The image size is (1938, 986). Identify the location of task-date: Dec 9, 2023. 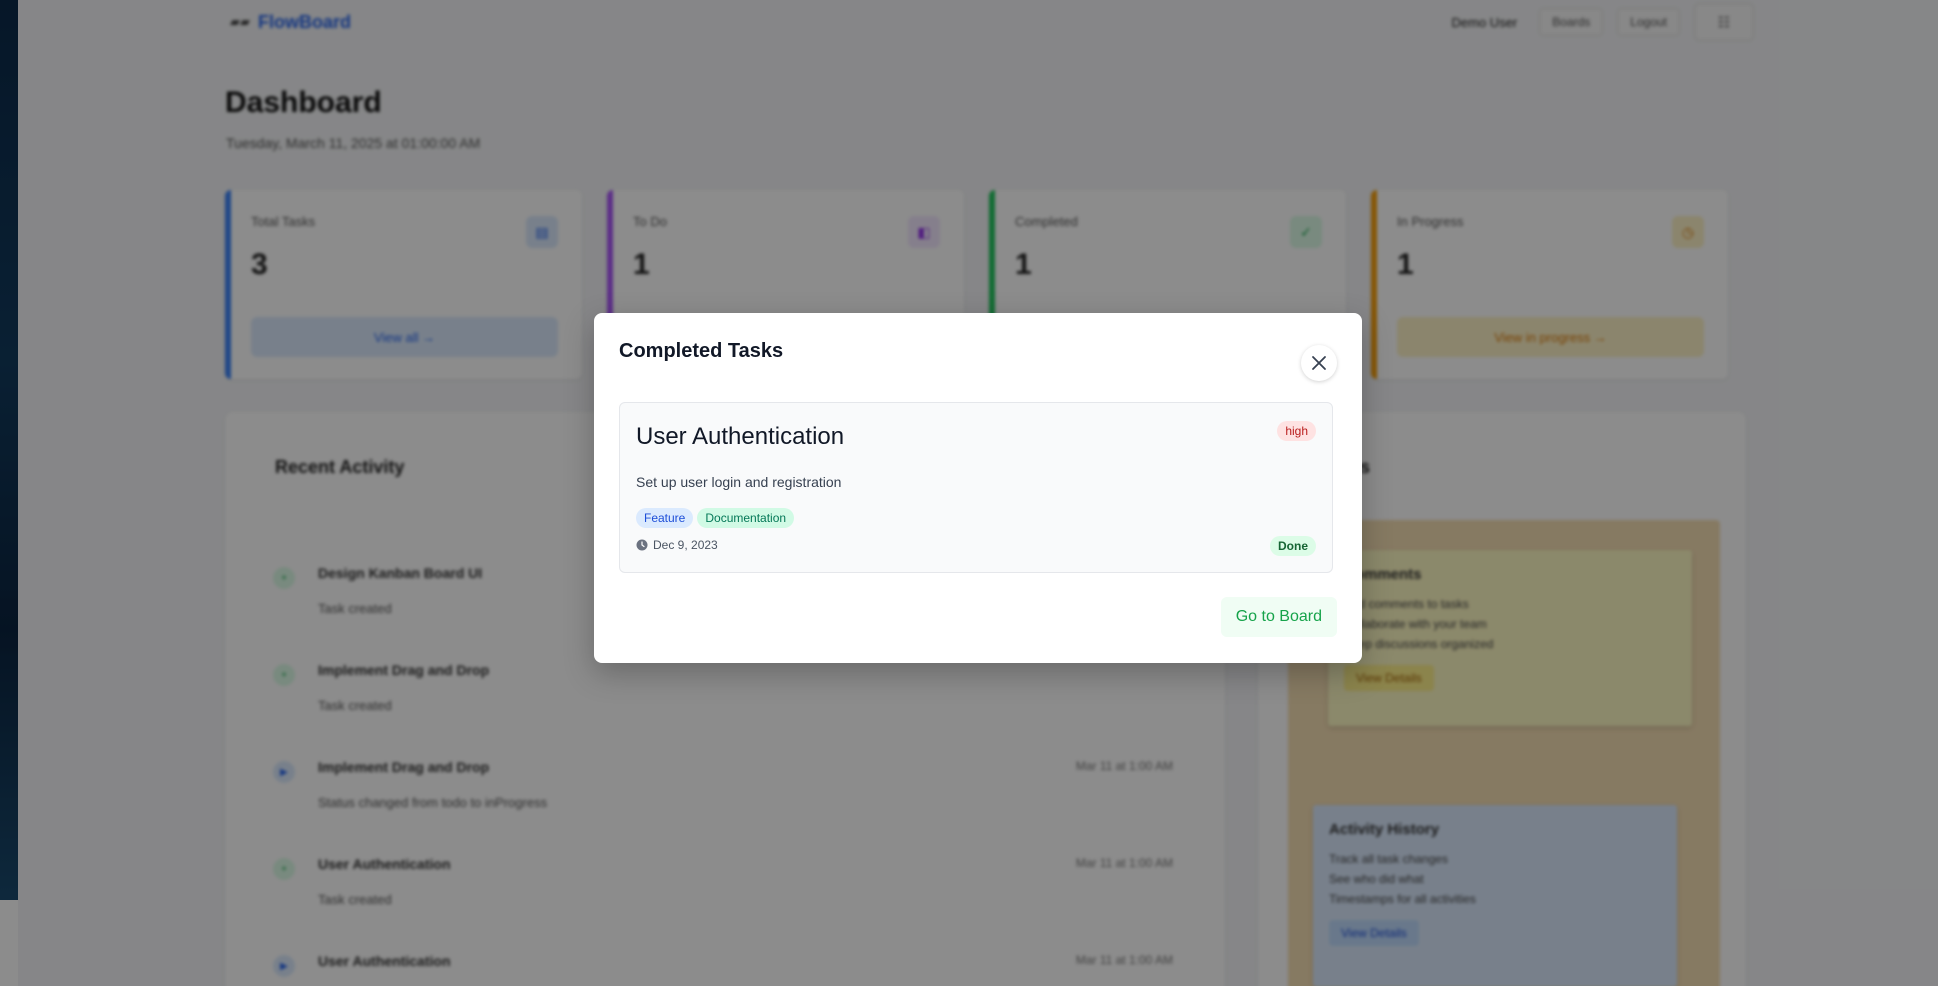
(677, 545).